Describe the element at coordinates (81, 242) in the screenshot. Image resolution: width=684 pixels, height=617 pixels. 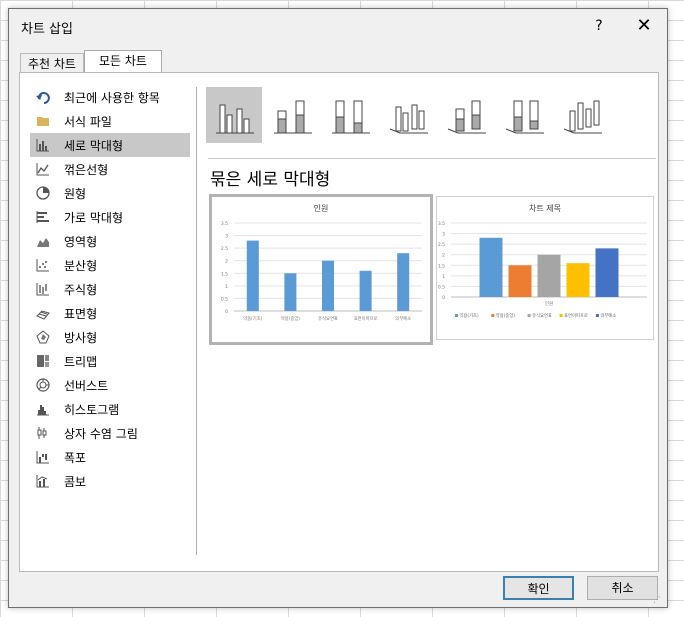
I see `sidebar-item-label: 영역형` at that location.